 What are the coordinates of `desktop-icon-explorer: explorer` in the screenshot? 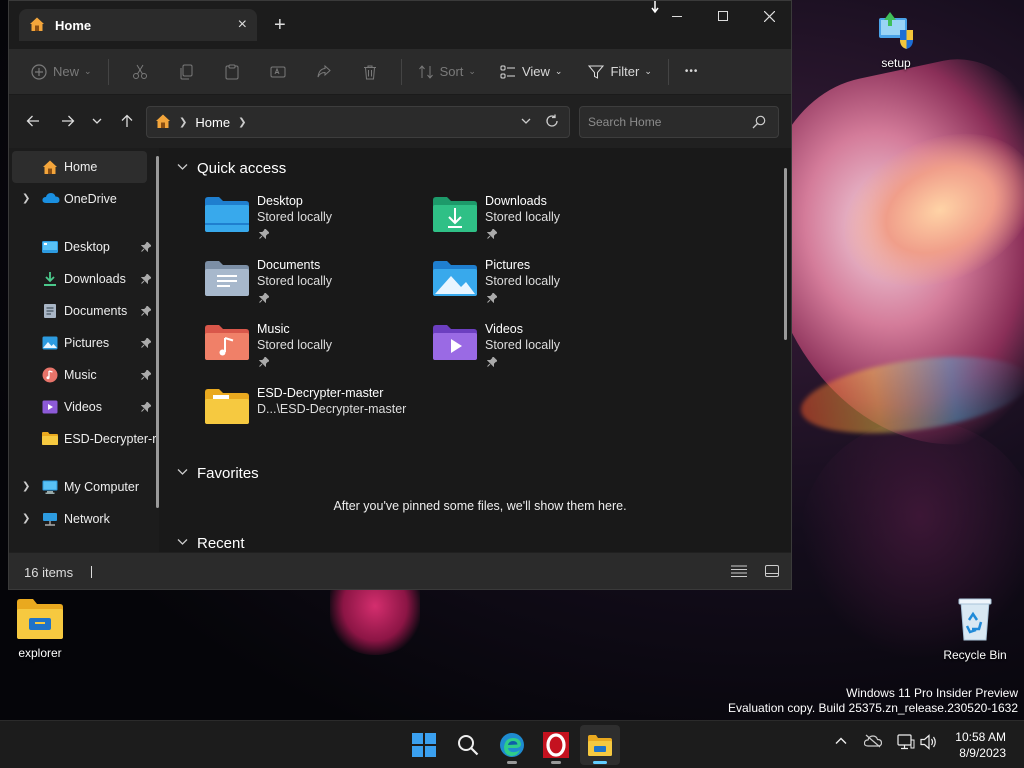 It's located at (40, 628).